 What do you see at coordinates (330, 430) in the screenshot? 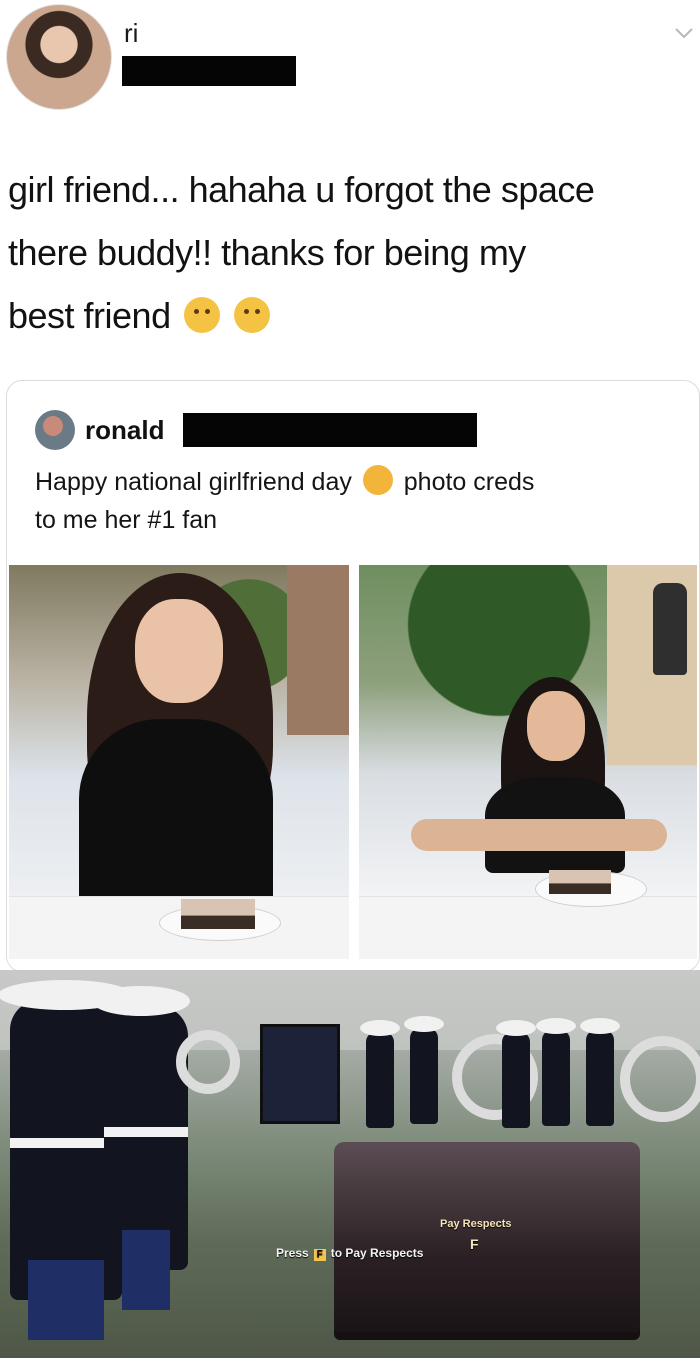
I see `redacted-quoted-handle` at bounding box center [330, 430].